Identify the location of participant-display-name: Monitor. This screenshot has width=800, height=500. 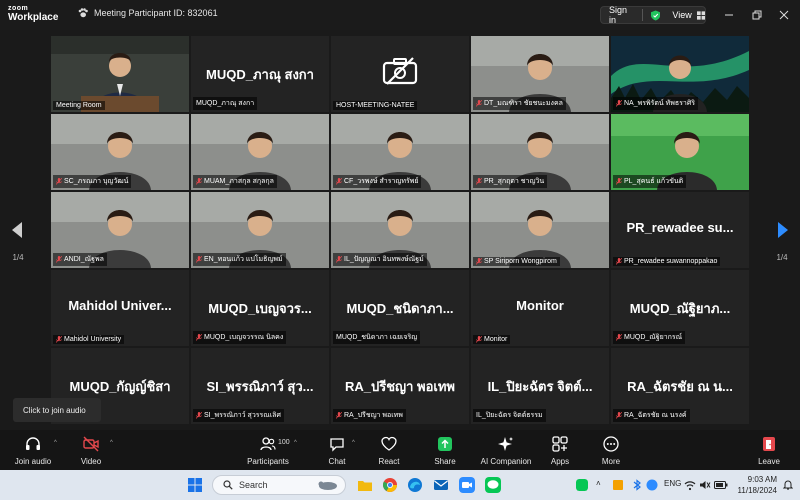
(540, 305).